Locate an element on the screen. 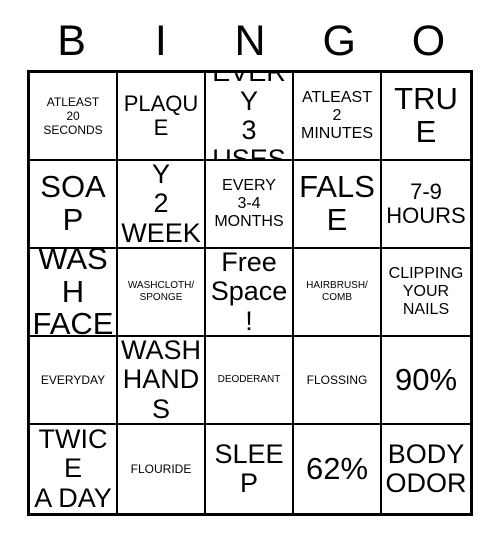  bingo-cell-label: TWICE A DAY is located at coordinates (73, 469).